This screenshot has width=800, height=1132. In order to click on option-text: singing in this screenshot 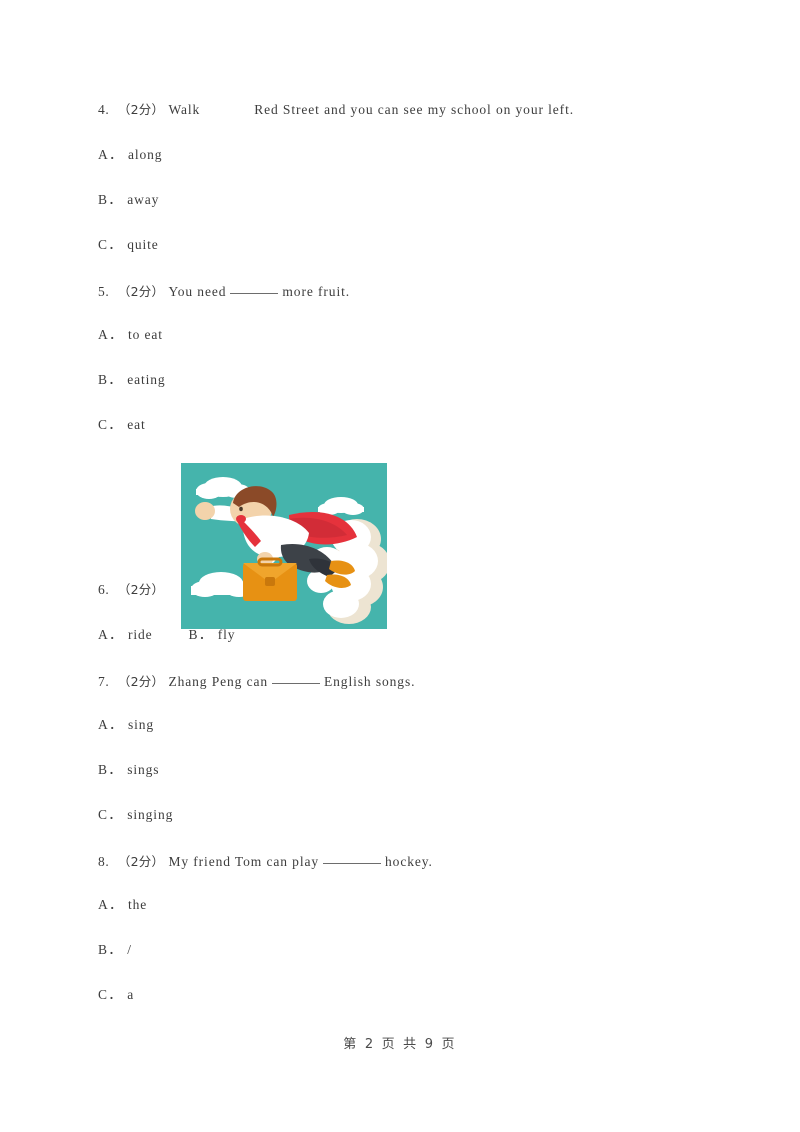, I will do `click(150, 814)`.